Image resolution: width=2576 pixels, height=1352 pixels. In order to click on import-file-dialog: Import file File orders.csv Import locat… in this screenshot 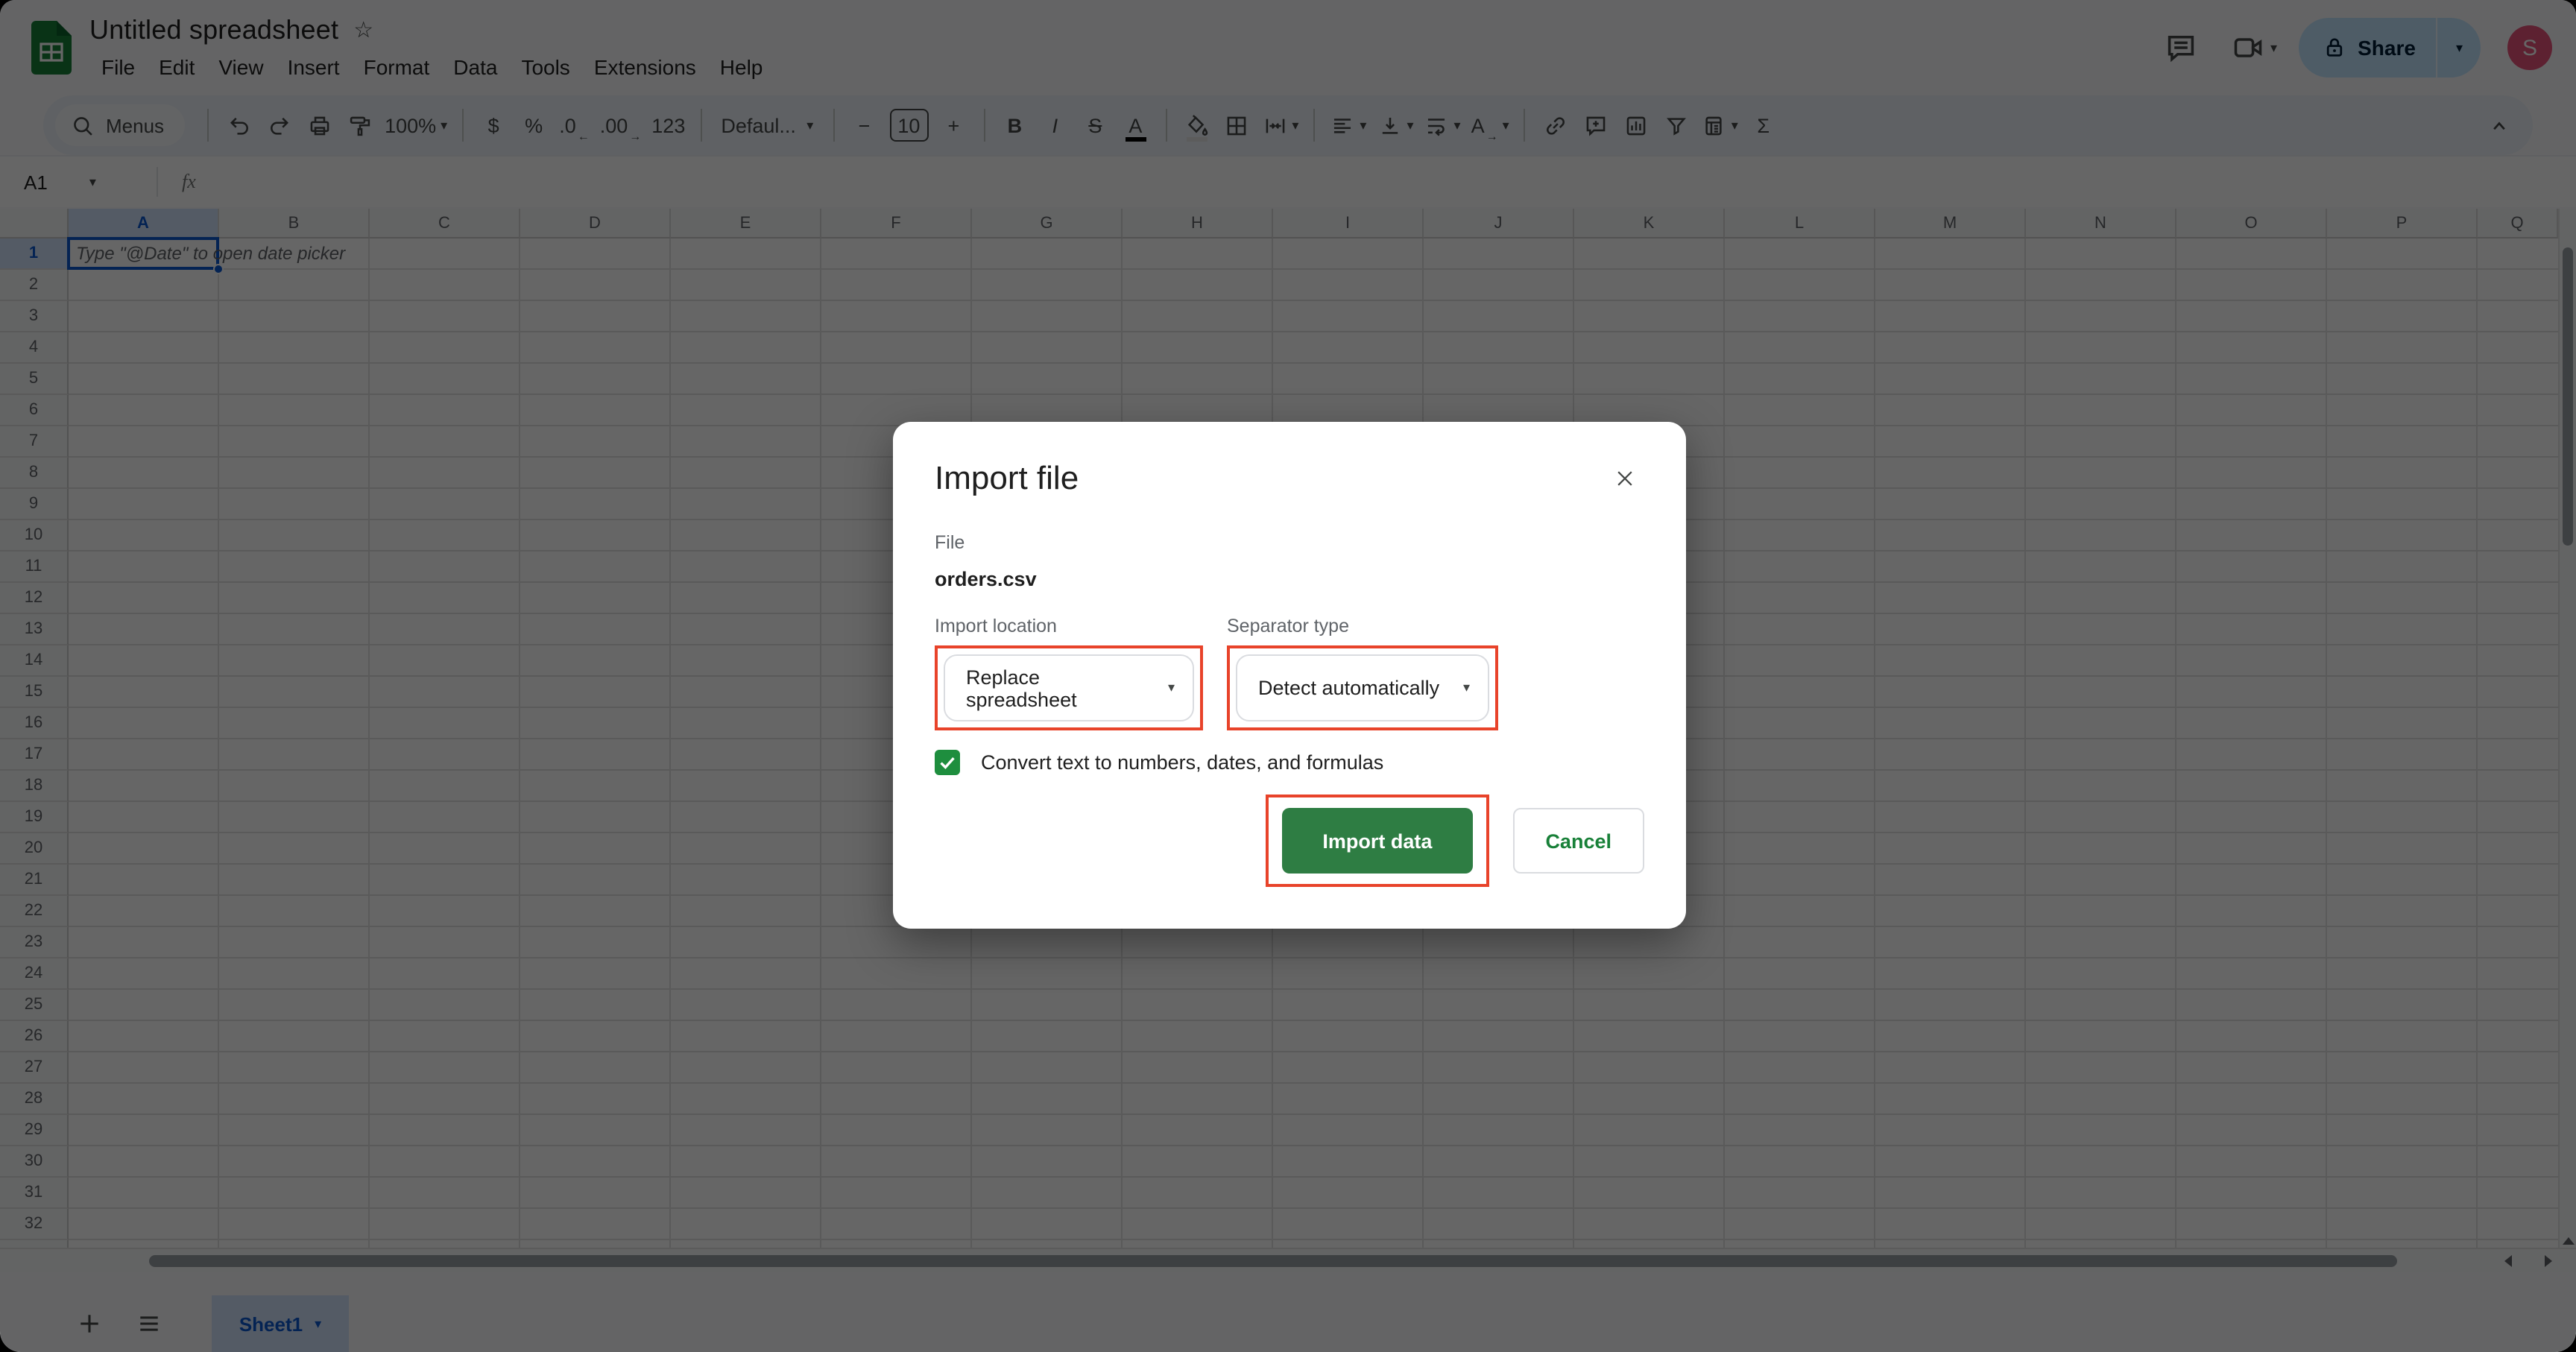, I will do `click(1289, 675)`.